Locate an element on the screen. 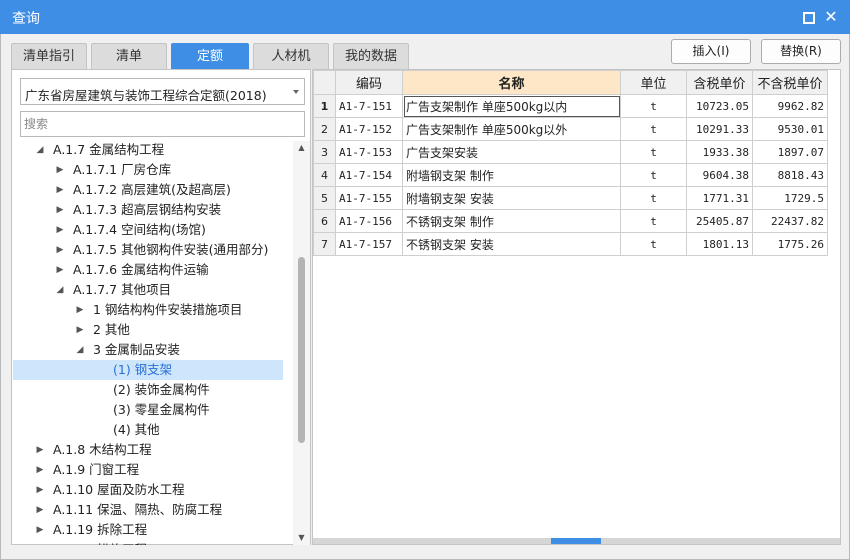 Image resolution: width=850 pixels, height=560 pixels. tree-item: ◢ A.1.7 金属结构工程 is located at coordinates (148, 150).